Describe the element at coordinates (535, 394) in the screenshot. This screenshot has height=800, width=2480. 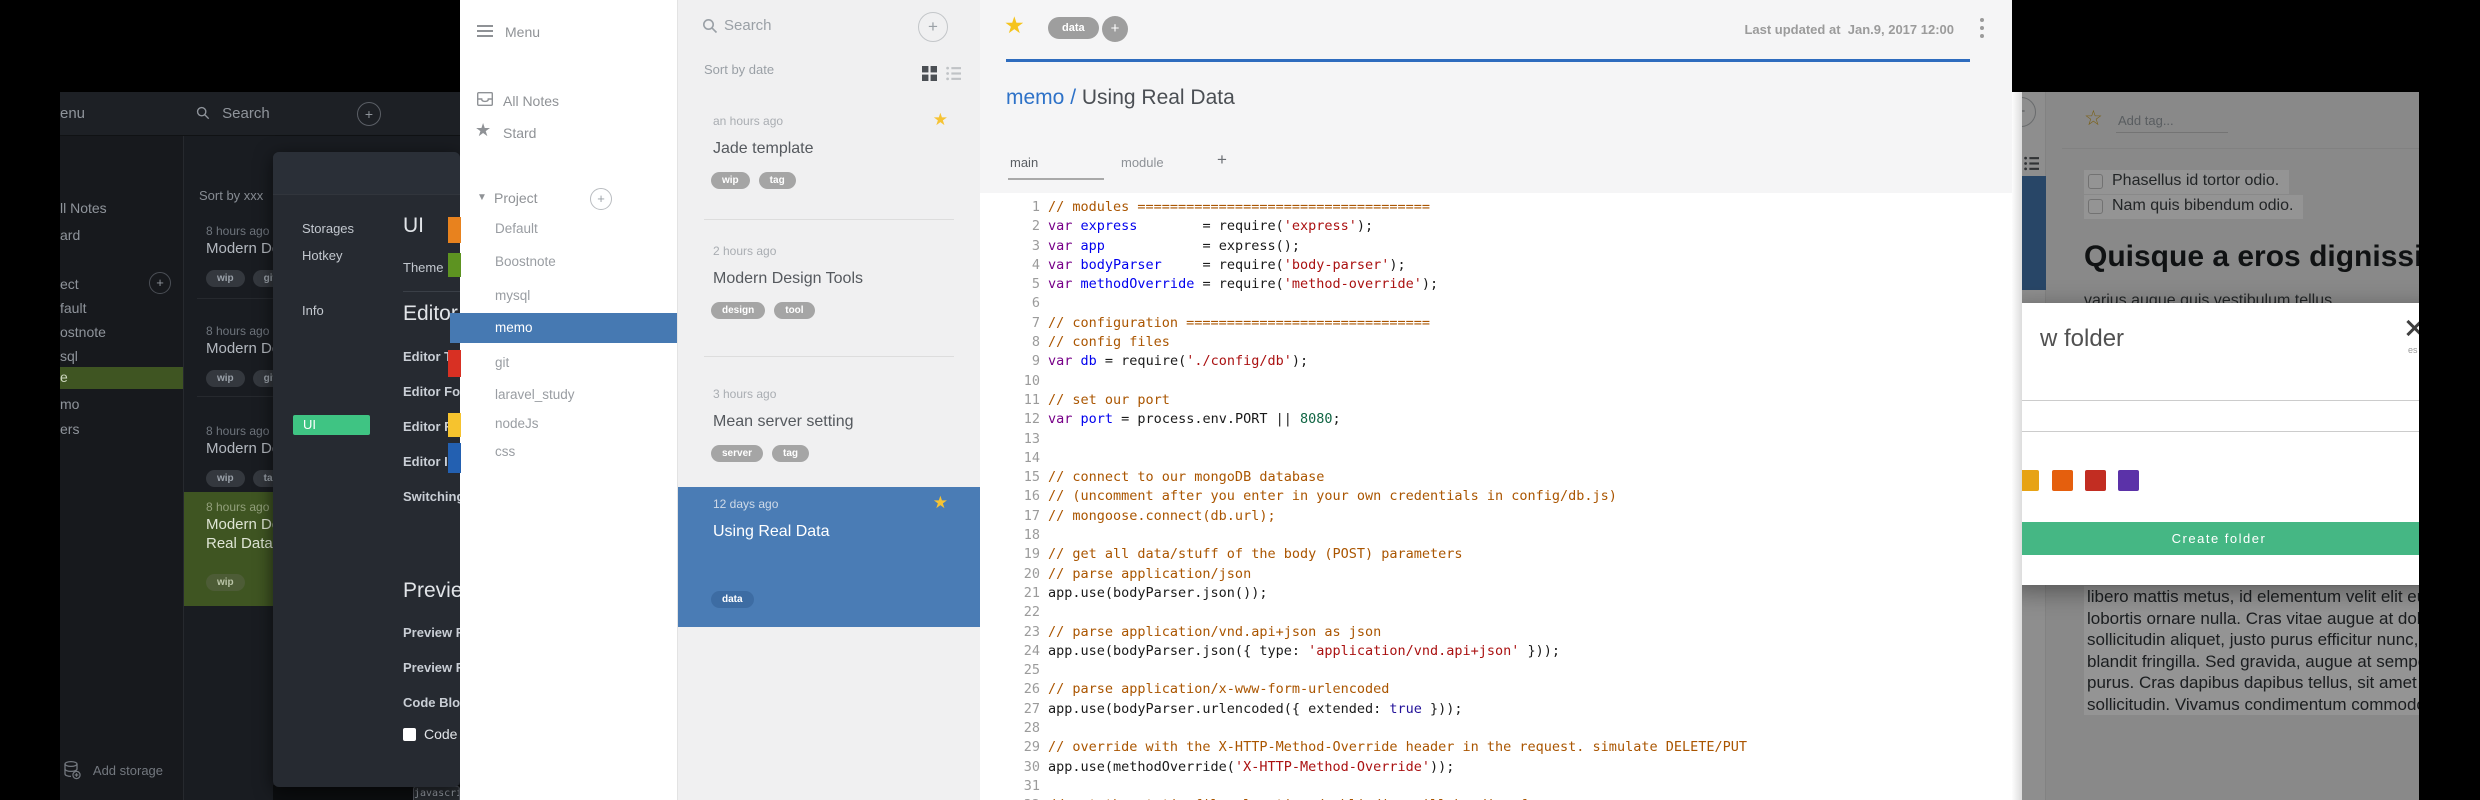
I see `sidebar-folder-item: laravel_study` at that location.